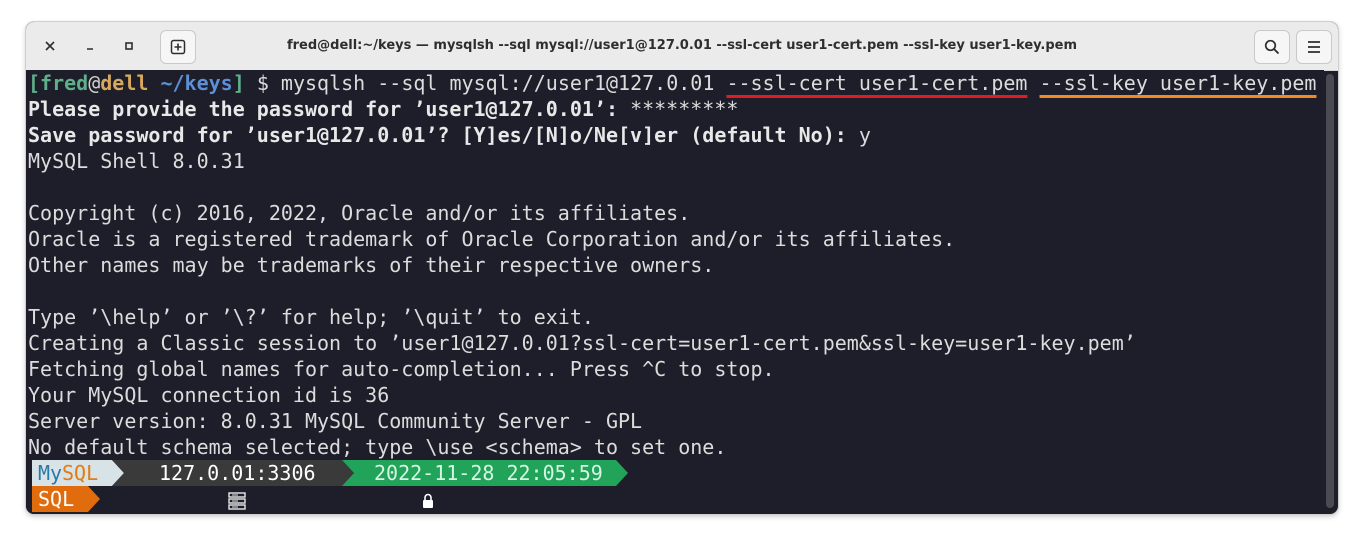 This screenshot has height=543, width=1364. I want to click on close-button, so click(50, 46).